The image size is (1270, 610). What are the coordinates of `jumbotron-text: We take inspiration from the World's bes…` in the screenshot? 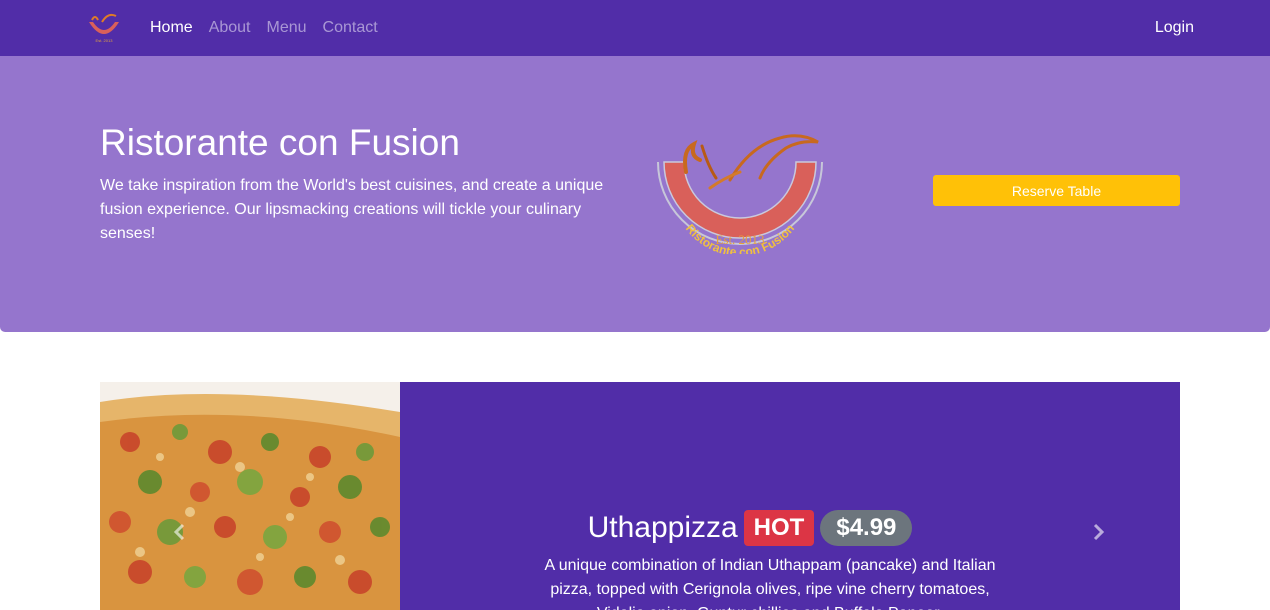 It's located at (352, 209).